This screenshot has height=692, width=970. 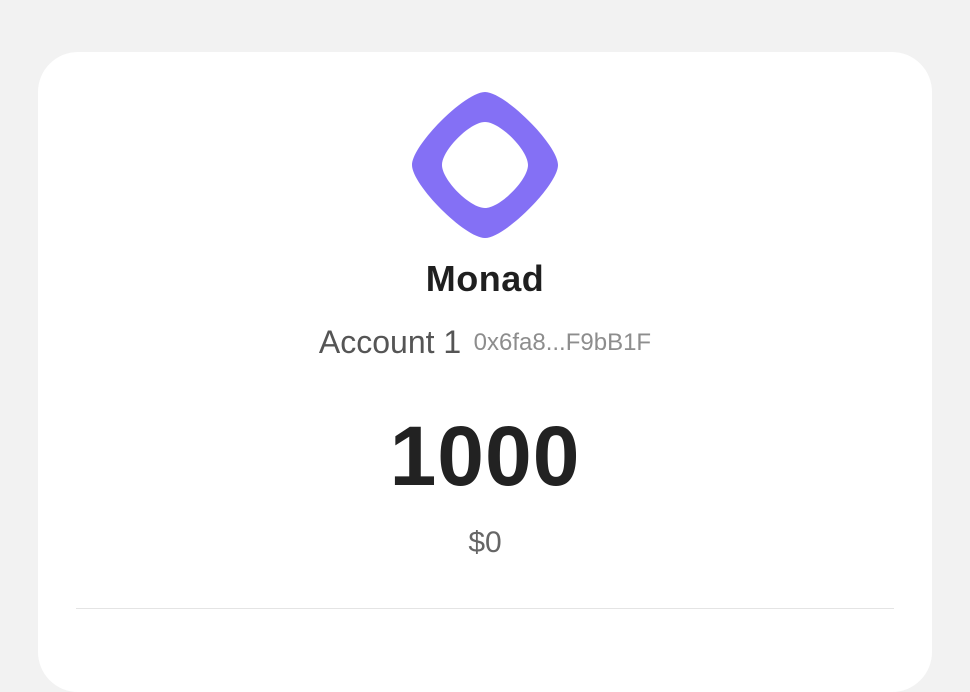 I want to click on account-row: Account 1 0x6fa8...F9bB1F, so click(x=485, y=342).